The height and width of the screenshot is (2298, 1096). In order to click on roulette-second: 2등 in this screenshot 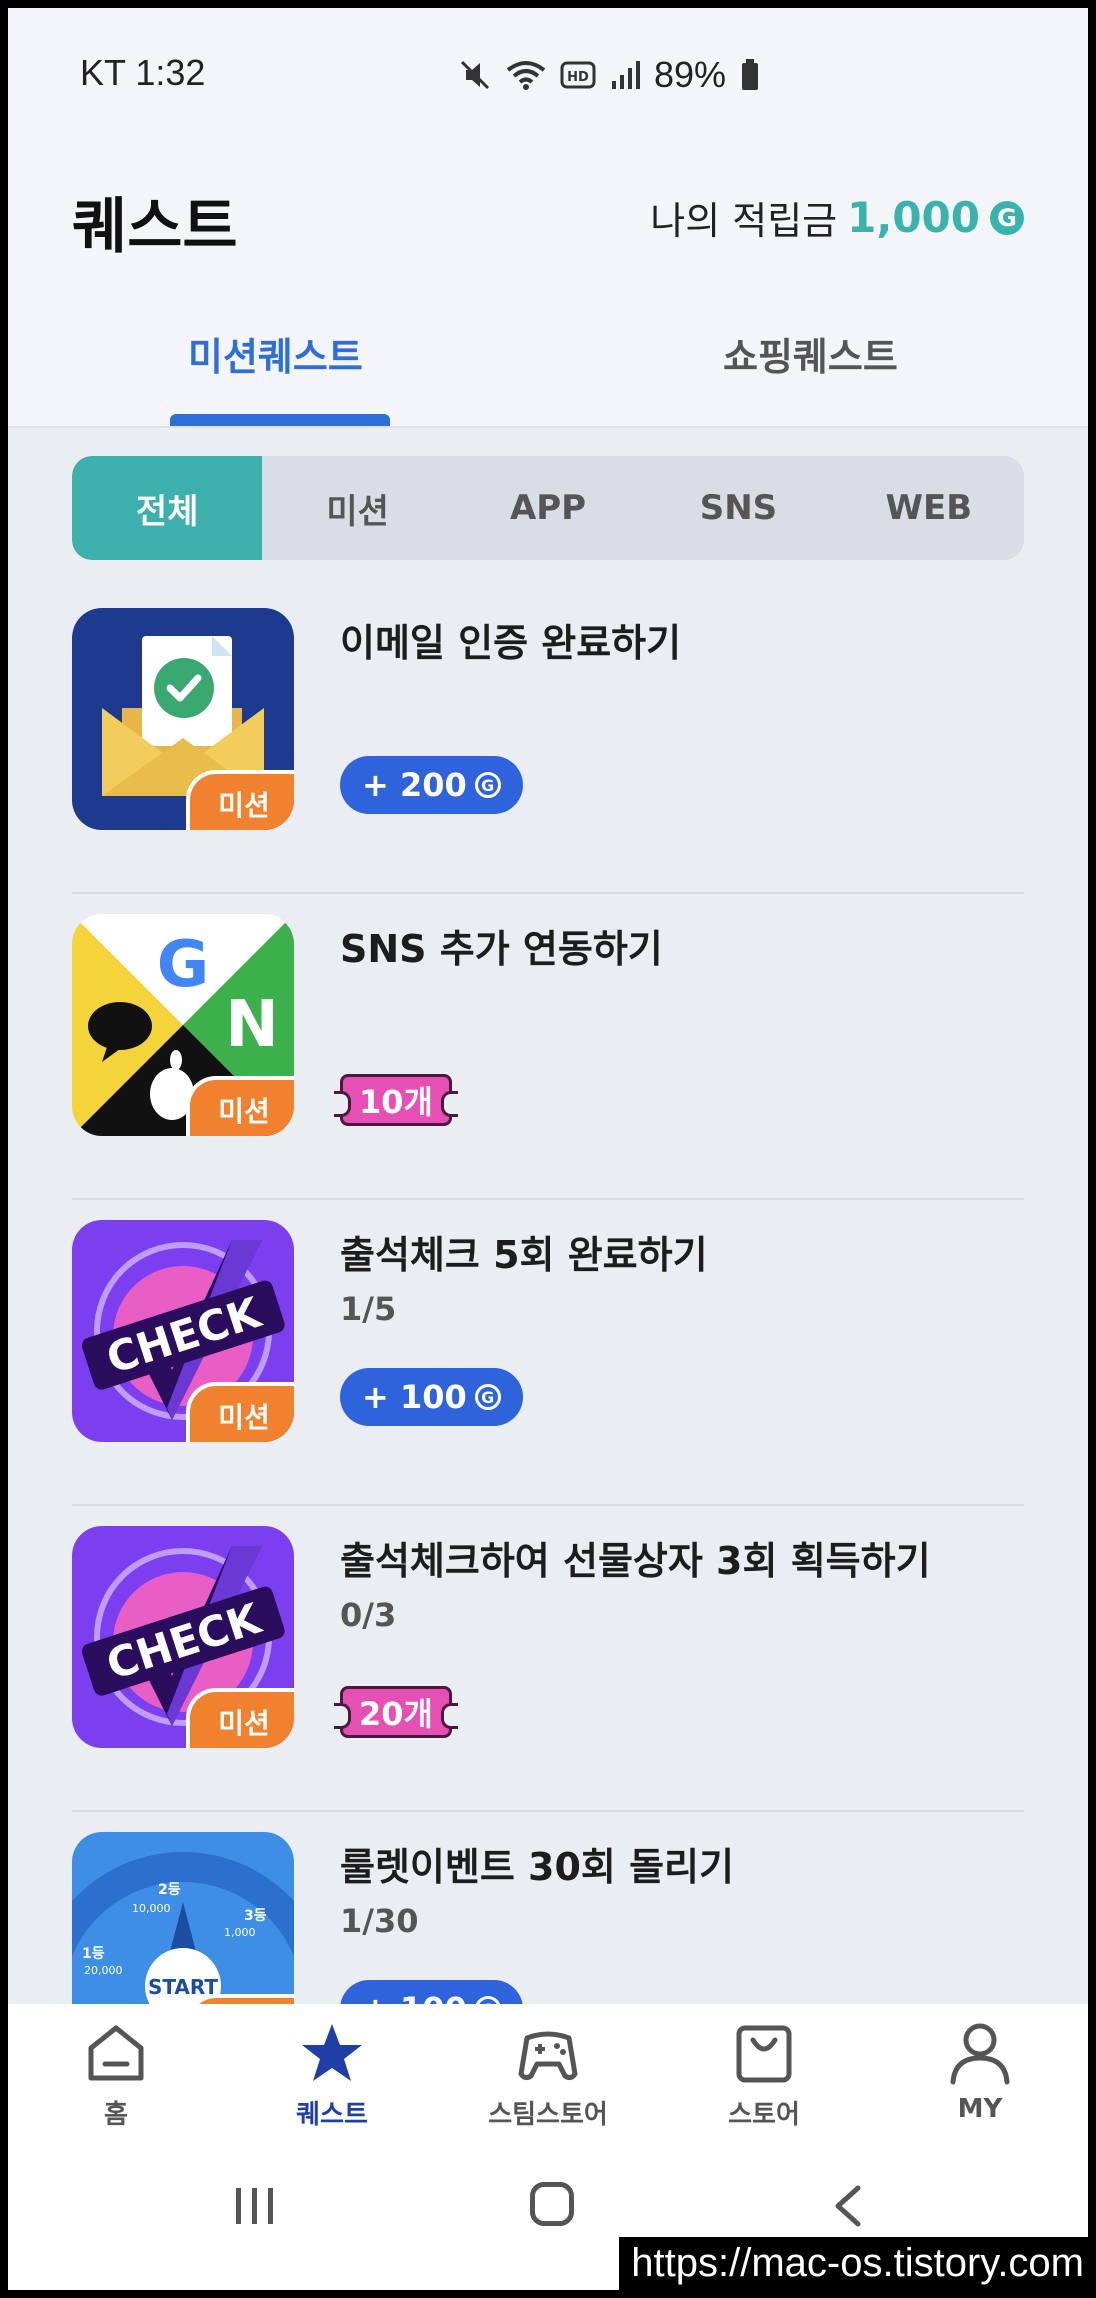, I will do `click(169, 1890)`.